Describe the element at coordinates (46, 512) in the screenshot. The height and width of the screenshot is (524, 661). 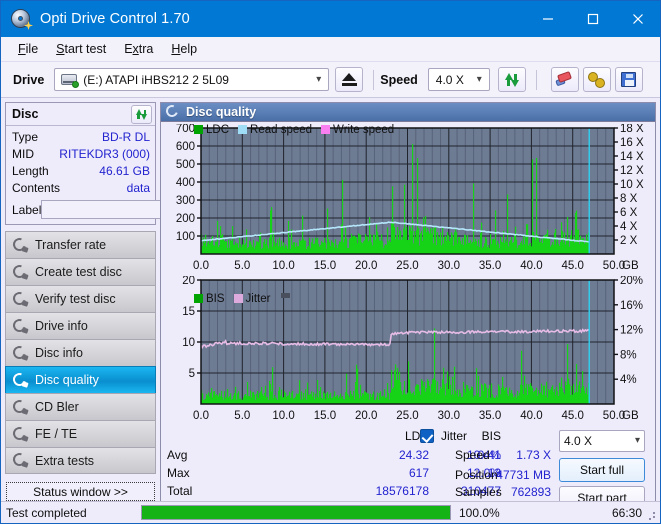
I see `status-text: Test completed` at that location.